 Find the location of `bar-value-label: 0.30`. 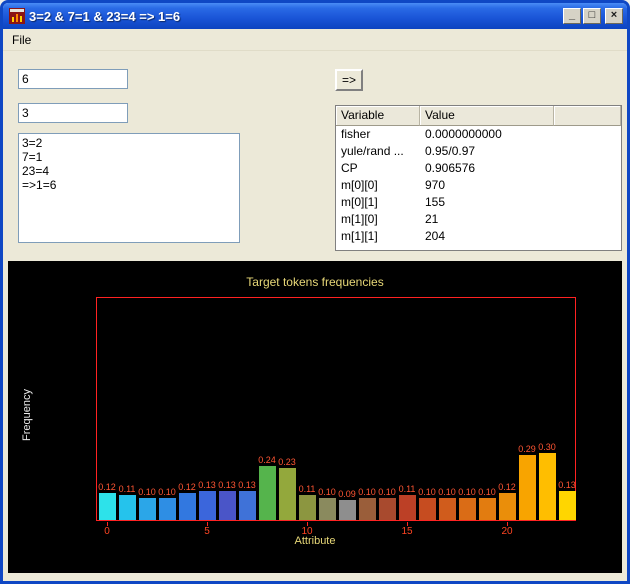

bar-value-label: 0.30 is located at coordinates (547, 447).